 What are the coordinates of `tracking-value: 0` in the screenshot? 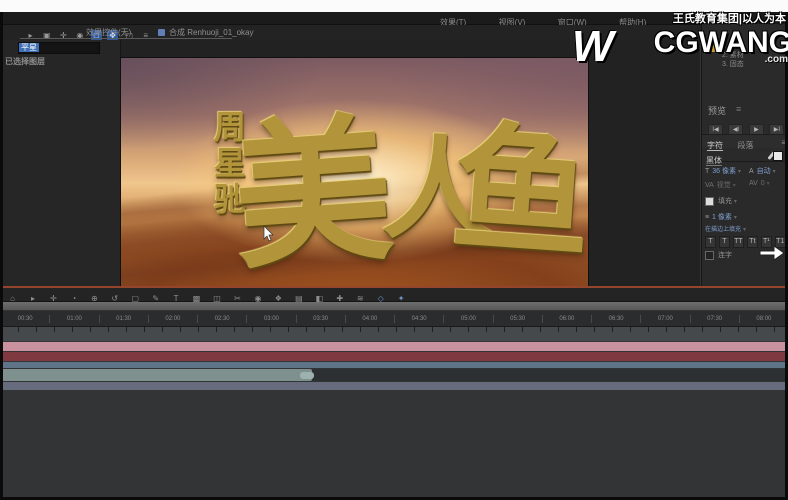 It's located at (763, 183).